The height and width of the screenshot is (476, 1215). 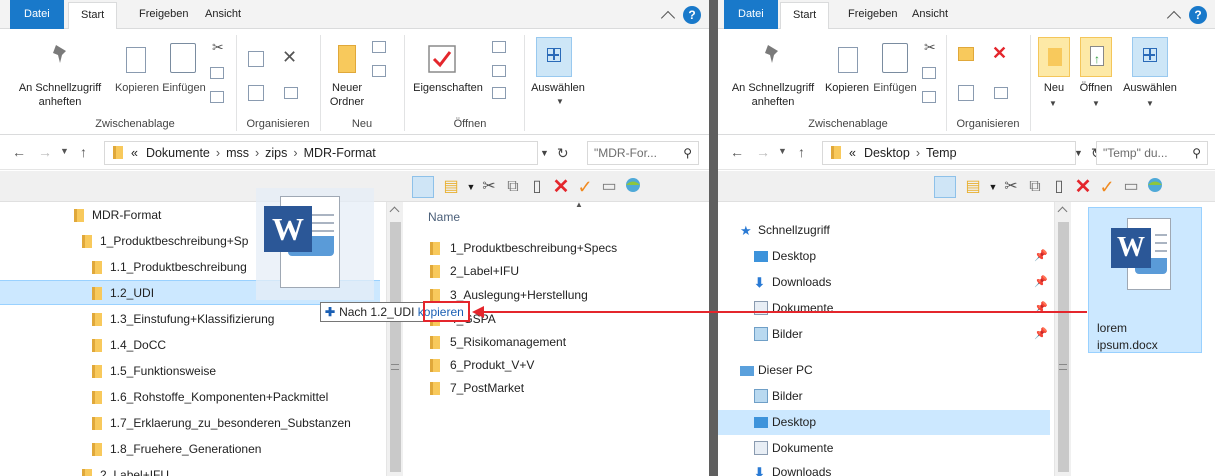 I want to click on edit-icon, so click(x=499, y=71).